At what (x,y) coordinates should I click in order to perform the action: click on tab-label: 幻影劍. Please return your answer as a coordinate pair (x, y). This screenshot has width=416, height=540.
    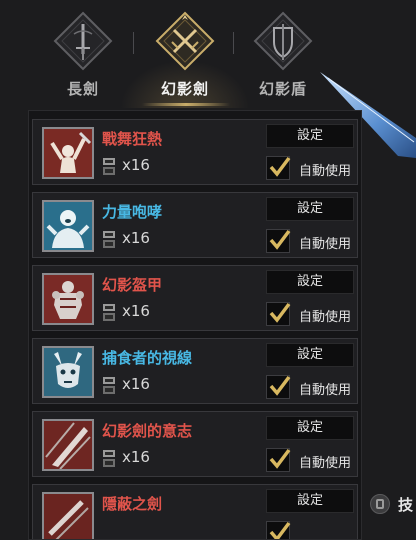
    Looking at the image, I should click on (184, 89).